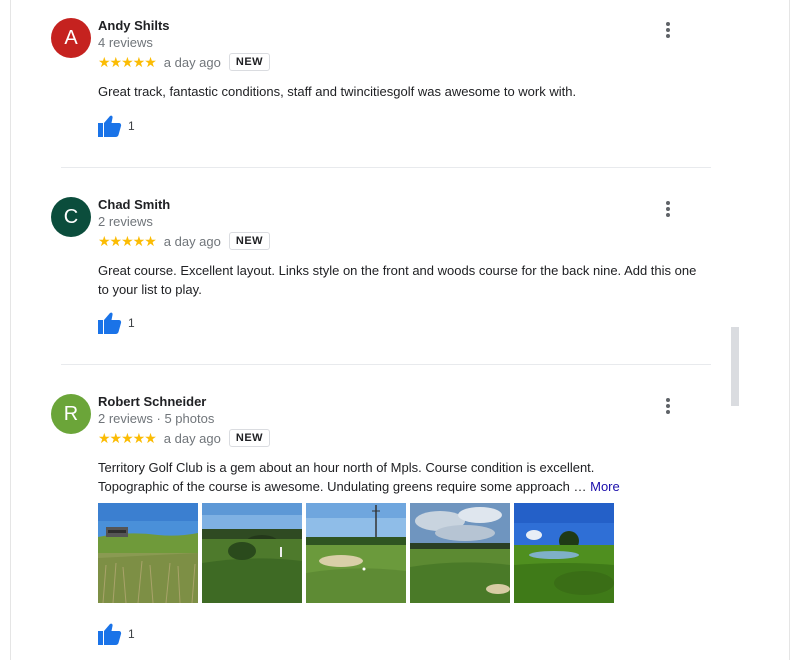 The image size is (797, 660). What do you see at coordinates (125, 221) in the screenshot?
I see `reviewer-meta: 2 reviews` at bounding box center [125, 221].